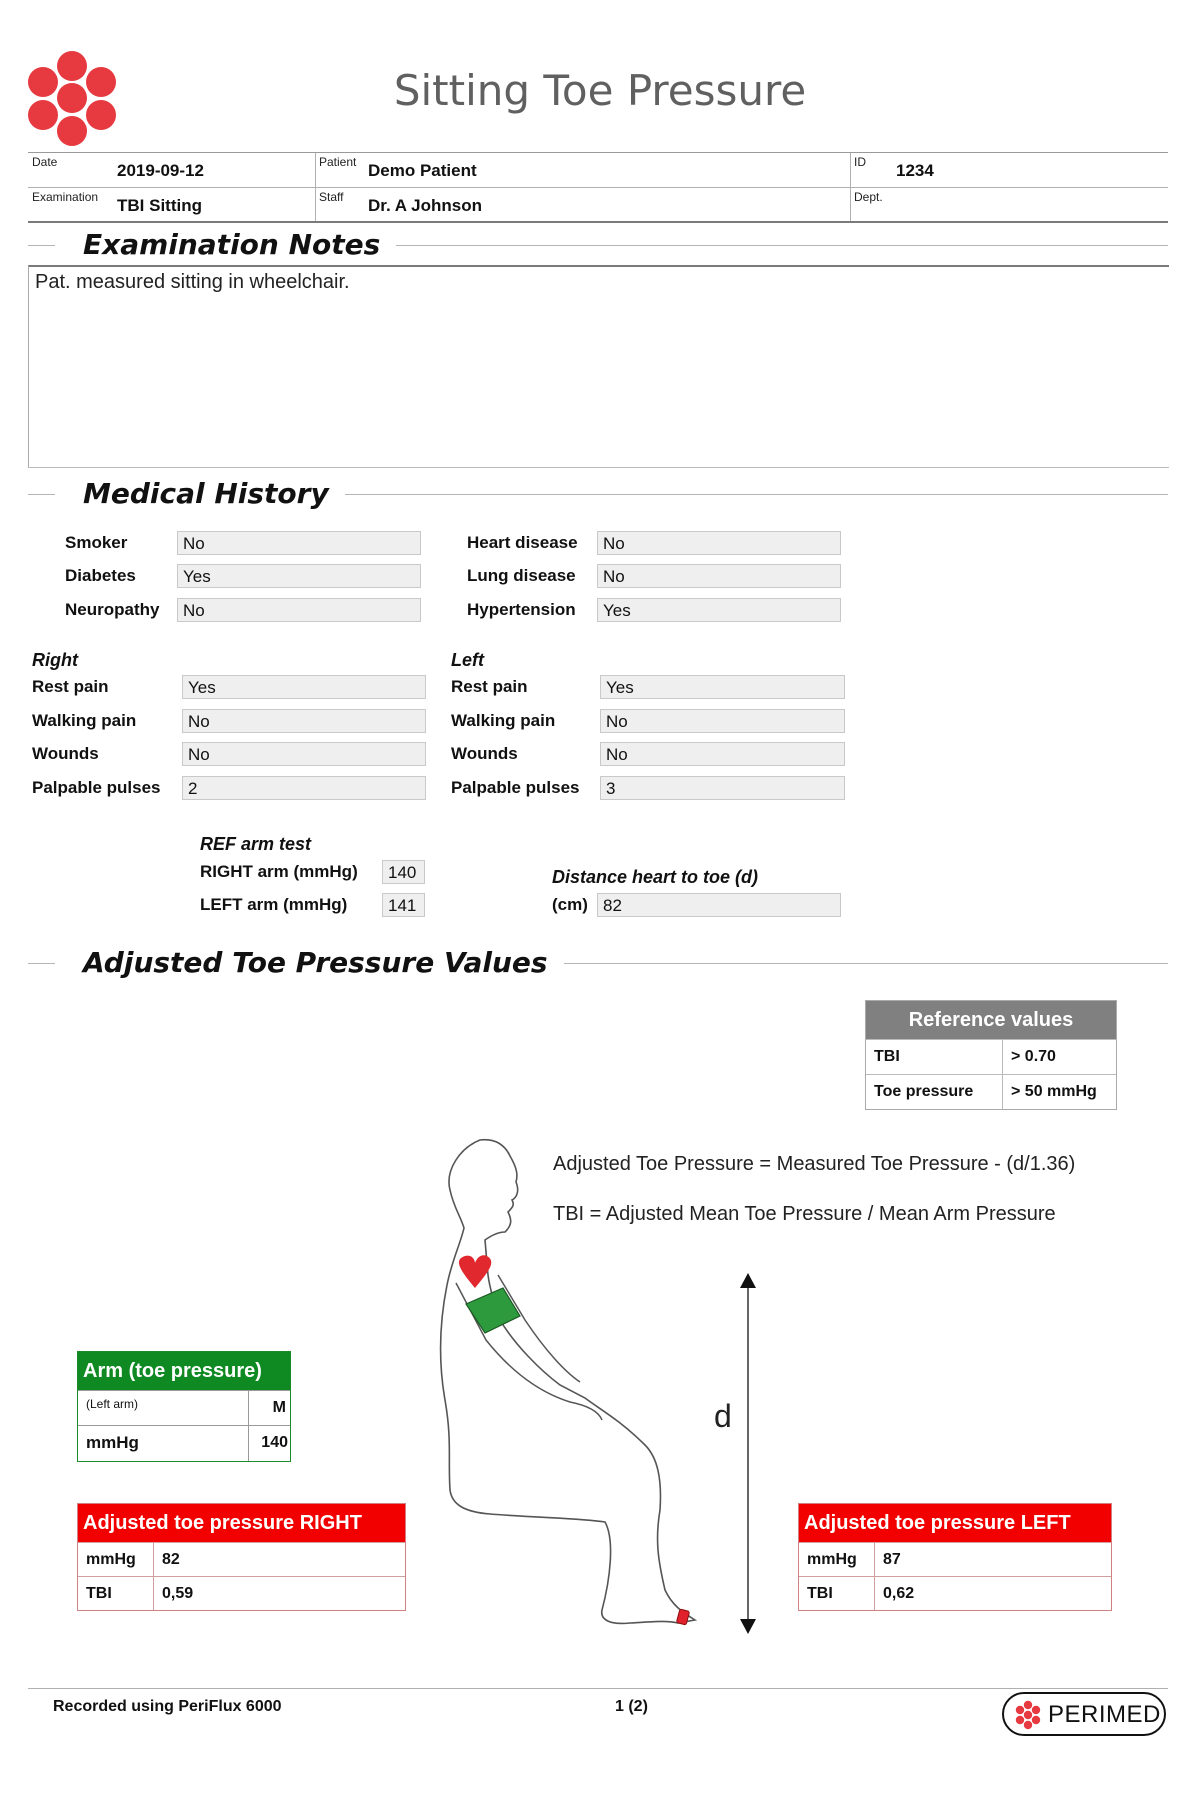 This screenshot has width=1200, height=1800. Describe the element at coordinates (96, 542) in the screenshot. I see `smoker-label: Smoker` at that location.